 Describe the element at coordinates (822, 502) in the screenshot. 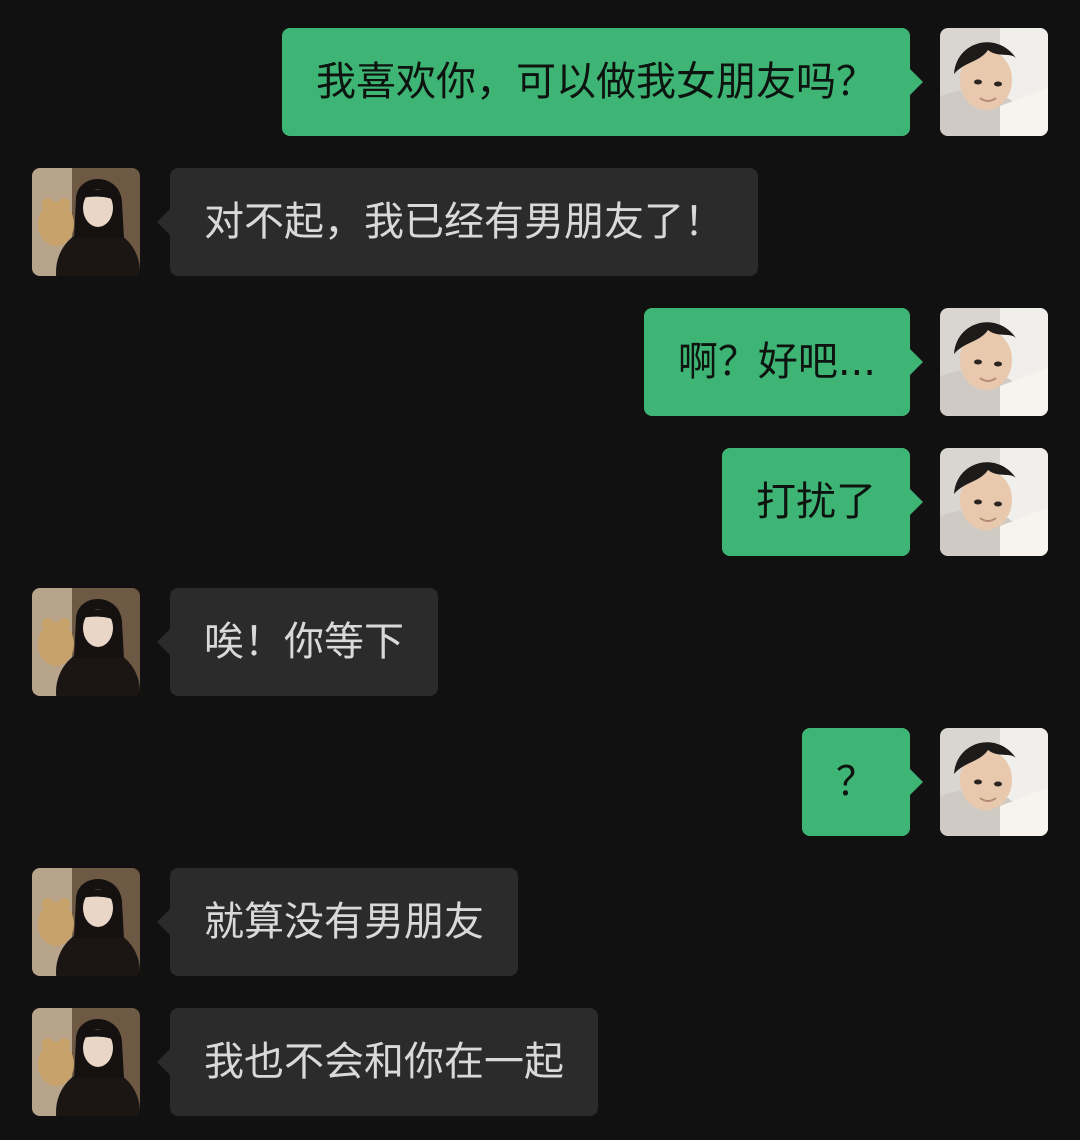

I see `message-bubble: 打扰了` at that location.